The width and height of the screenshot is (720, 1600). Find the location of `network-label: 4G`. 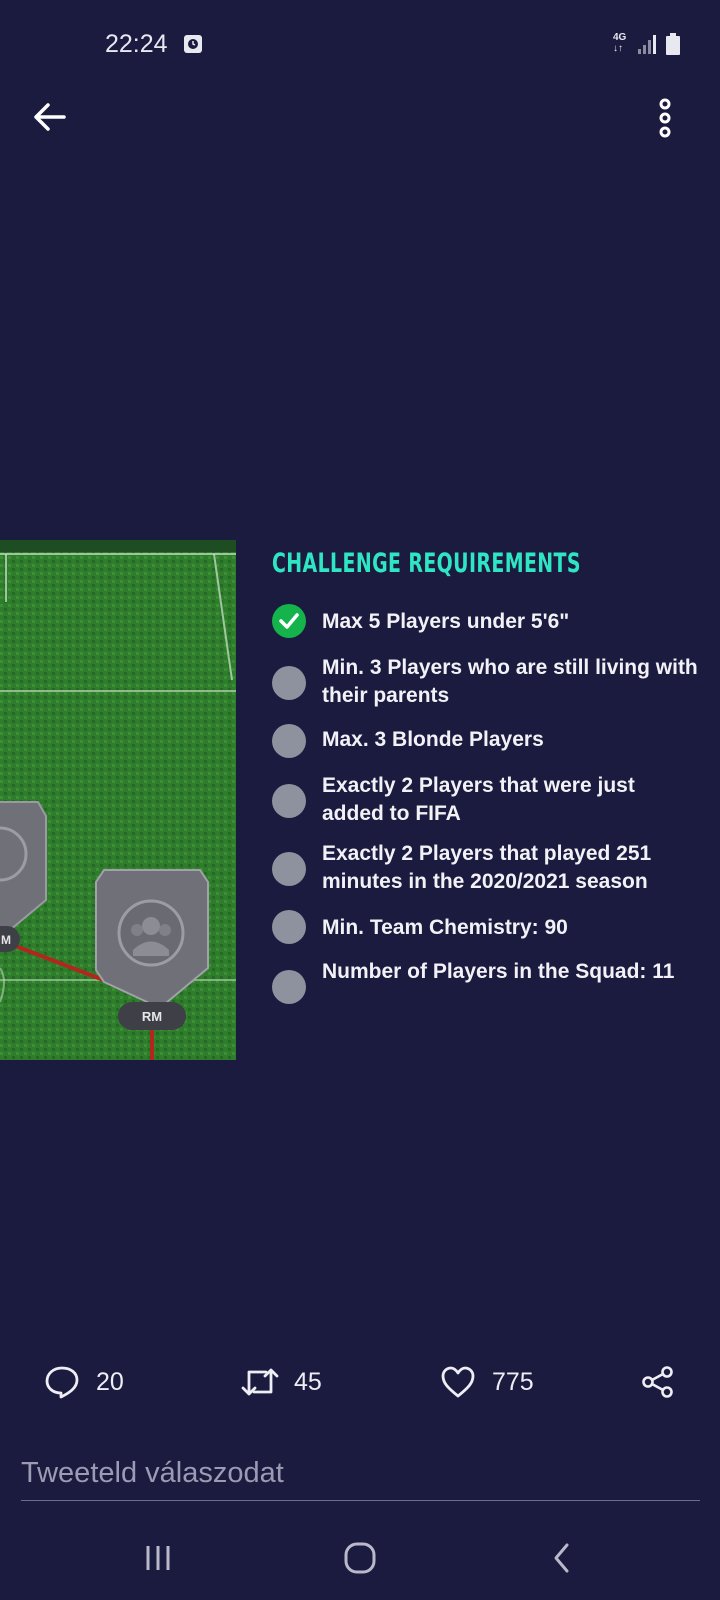

network-label: 4G is located at coordinates (620, 37).